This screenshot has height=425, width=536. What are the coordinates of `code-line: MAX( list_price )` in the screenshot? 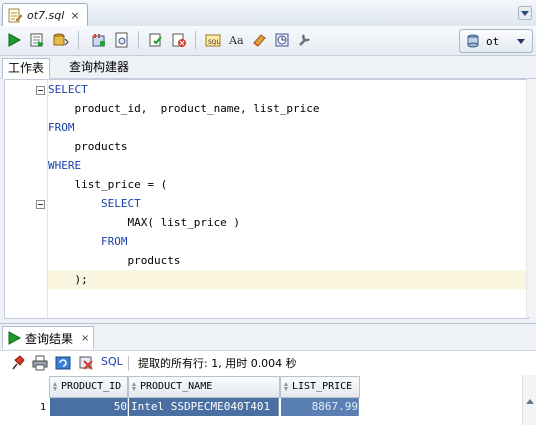 It's located at (144, 222).